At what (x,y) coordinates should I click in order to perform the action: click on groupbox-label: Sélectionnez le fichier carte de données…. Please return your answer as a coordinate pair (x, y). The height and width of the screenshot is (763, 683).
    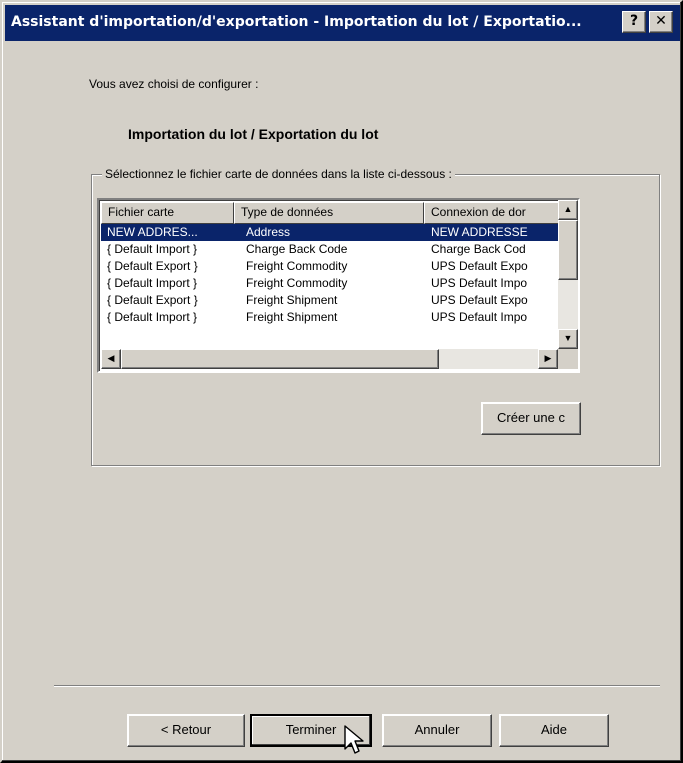
    Looking at the image, I should click on (278, 174).